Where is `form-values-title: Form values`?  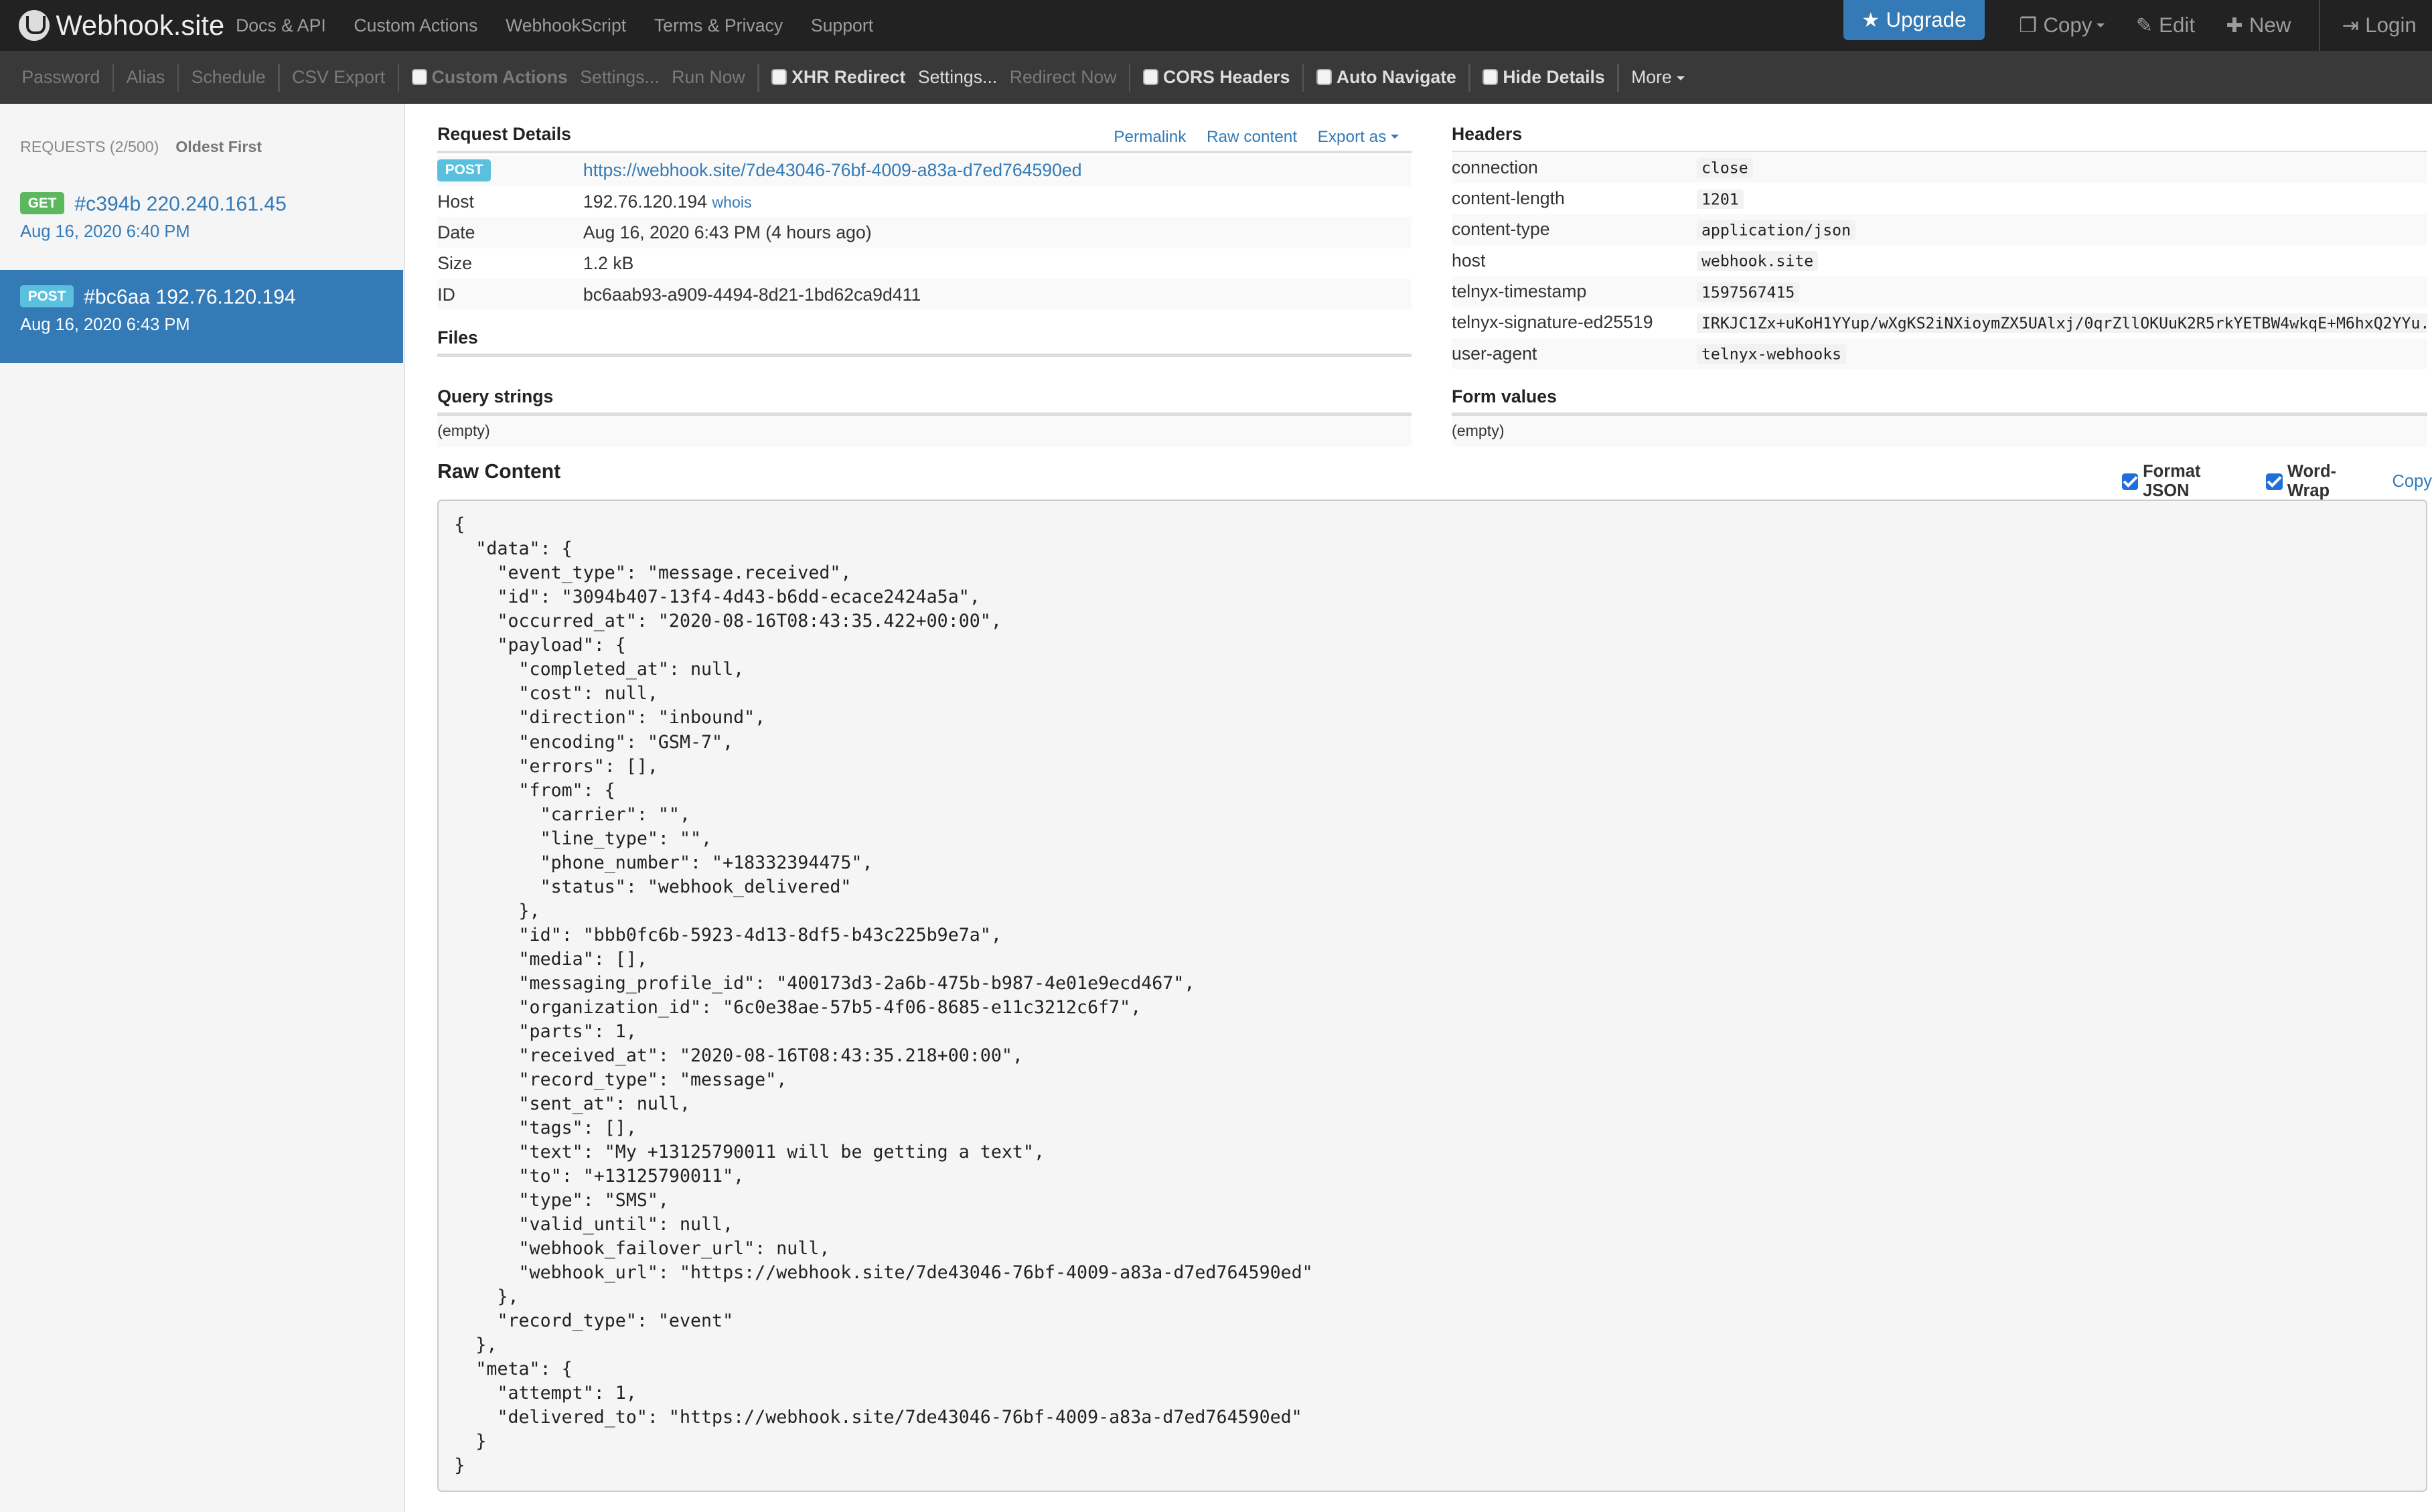 form-values-title: Form values is located at coordinates (1504, 396).